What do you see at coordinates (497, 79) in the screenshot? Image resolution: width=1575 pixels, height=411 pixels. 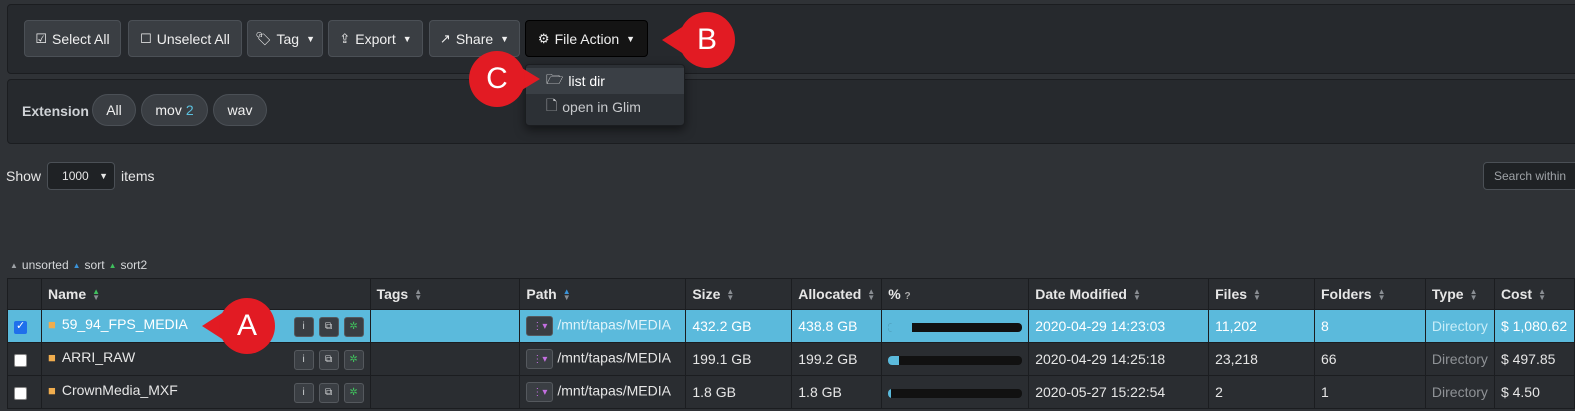 I see `callout-c: C` at bounding box center [497, 79].